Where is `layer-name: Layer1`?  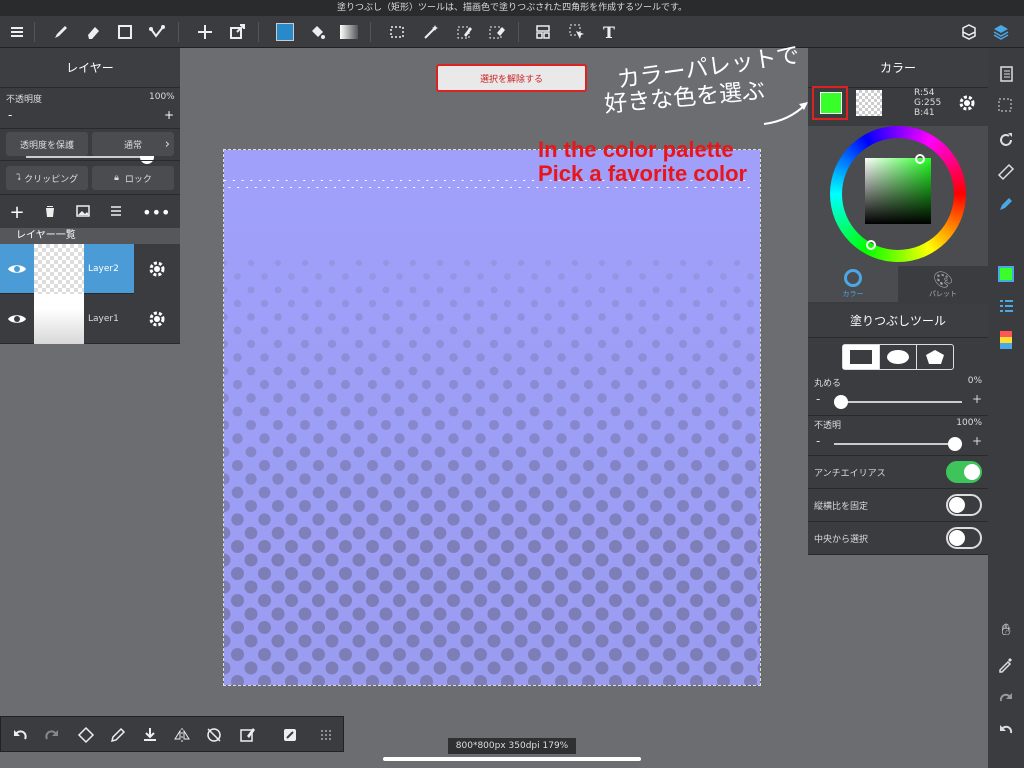
layer-name: Layer1 is located at coordinates (103, 318).